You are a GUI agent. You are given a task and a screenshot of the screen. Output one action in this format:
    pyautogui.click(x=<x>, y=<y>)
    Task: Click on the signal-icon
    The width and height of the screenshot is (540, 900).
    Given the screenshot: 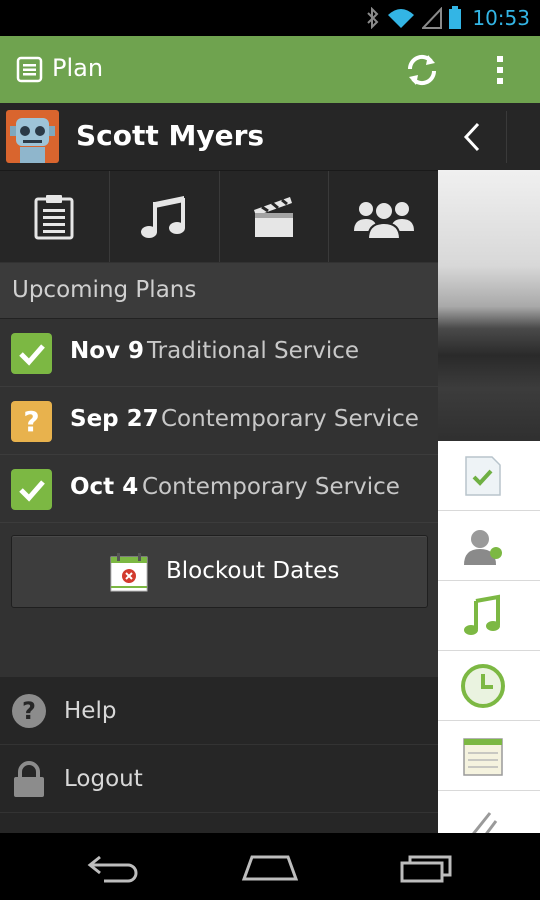 What is the action you would take?
    pyautogui.click(x=432, y=18)
    